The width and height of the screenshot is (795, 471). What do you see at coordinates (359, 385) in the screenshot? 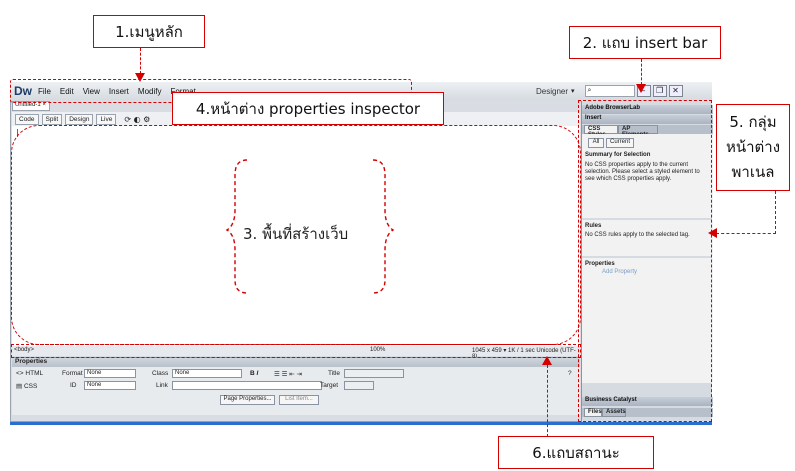
I see `target-select` at bounding box center [359, 385].